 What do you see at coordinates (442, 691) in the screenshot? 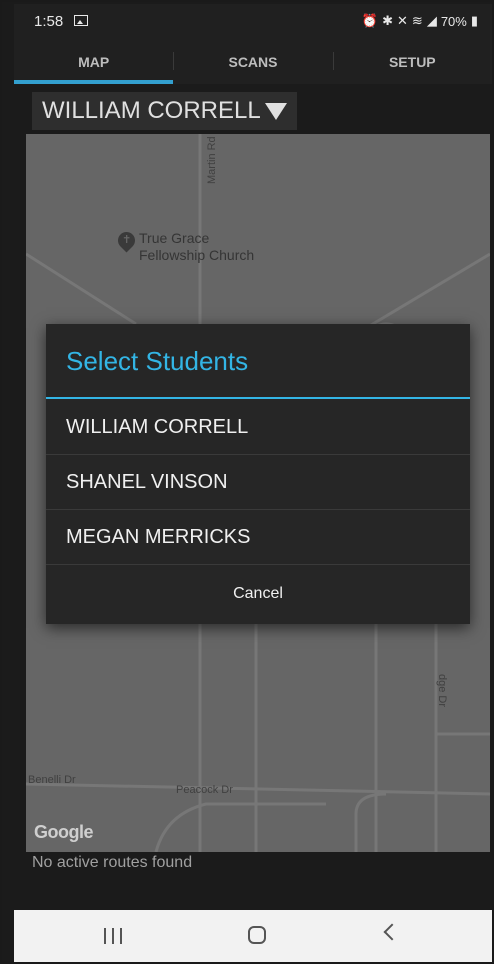
I see `road-label-lodge: dge Dr` at bounding box center [442, 691].